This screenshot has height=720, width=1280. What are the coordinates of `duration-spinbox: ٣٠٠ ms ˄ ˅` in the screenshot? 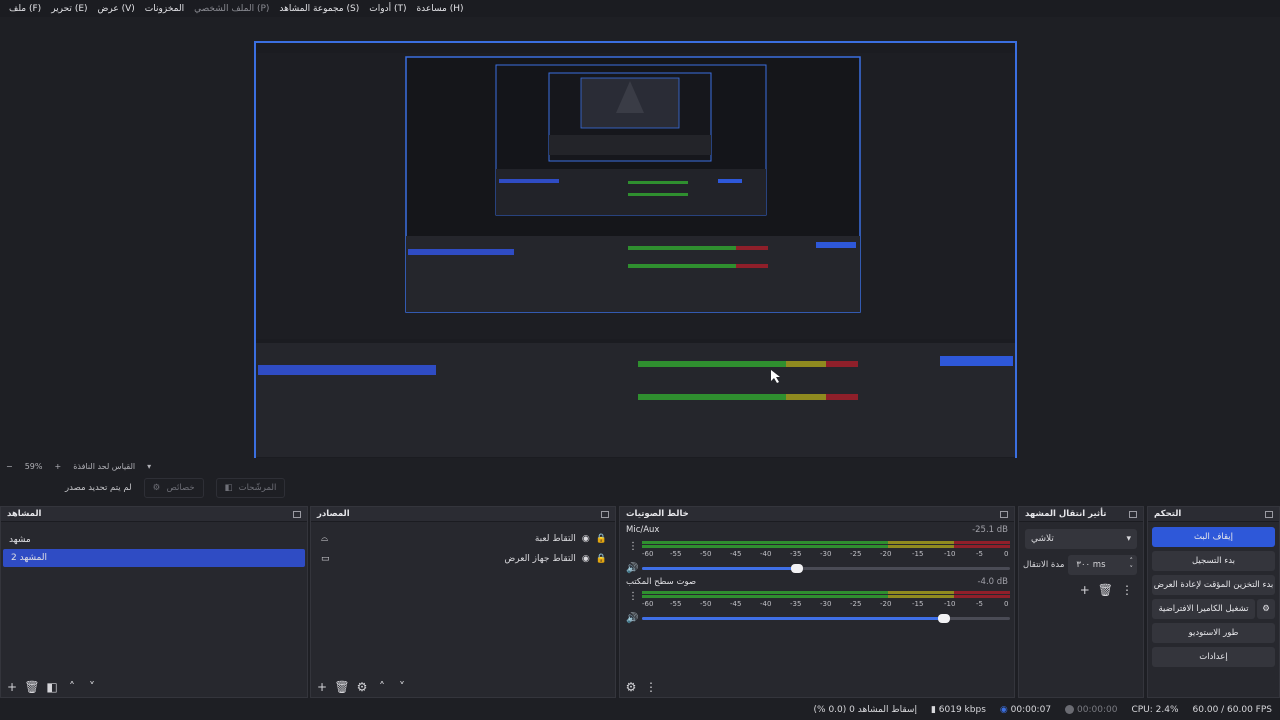 It's located at (1102, 565).